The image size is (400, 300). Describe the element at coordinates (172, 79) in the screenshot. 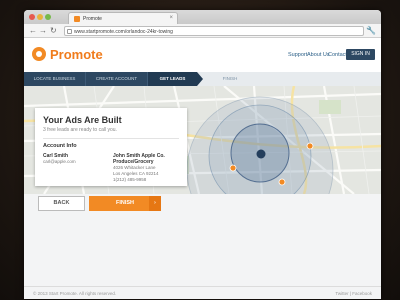

I see `step-get-leads: Get Leads` at that location.